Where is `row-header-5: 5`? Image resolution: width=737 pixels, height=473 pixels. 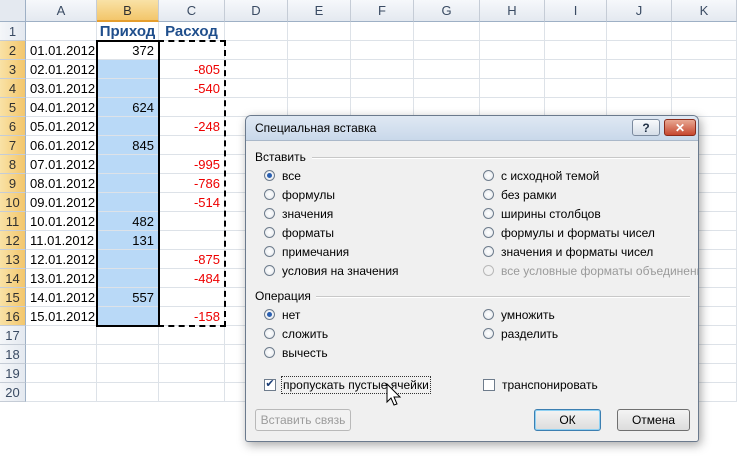
row-header-5: 5 is located at coordinates (13, 107).